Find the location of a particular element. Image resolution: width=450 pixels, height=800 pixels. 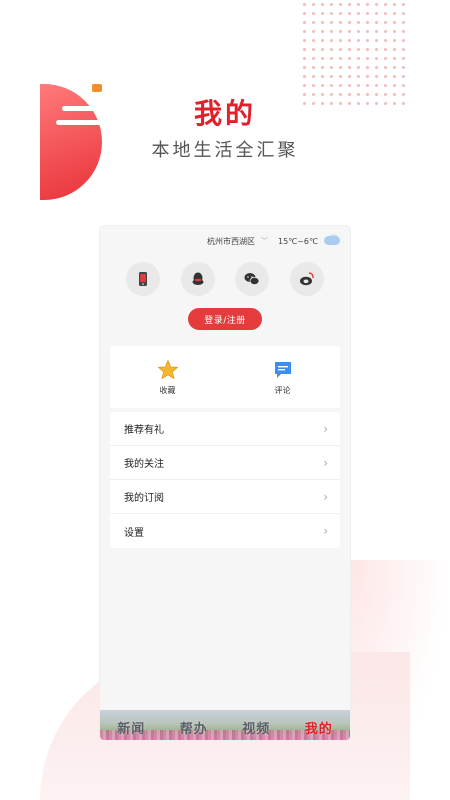

weibo-icon is located at coordinates (306, 279).